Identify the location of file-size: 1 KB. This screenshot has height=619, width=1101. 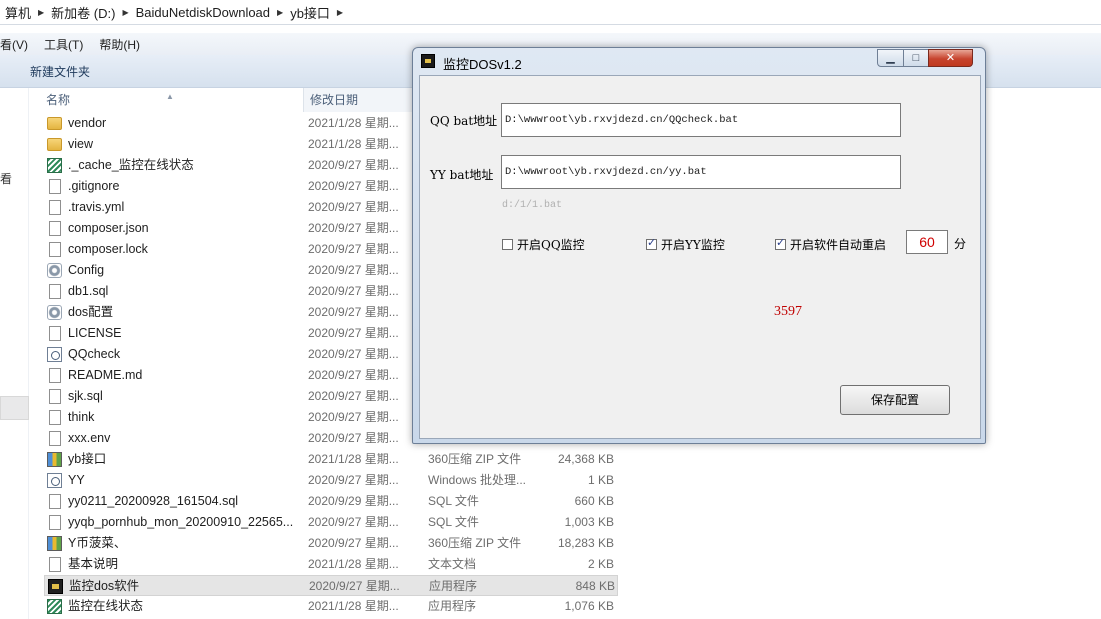
(600, 480).